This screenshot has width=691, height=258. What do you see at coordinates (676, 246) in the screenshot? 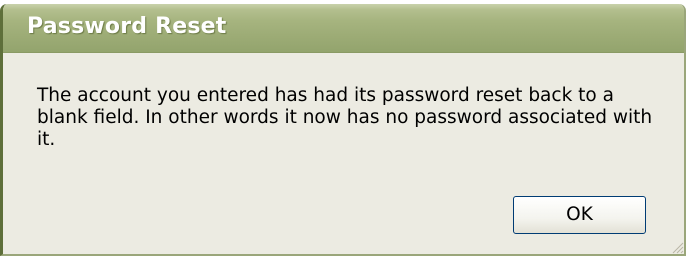
I see `resize-grip-icon` at bounding box center [676, 246].